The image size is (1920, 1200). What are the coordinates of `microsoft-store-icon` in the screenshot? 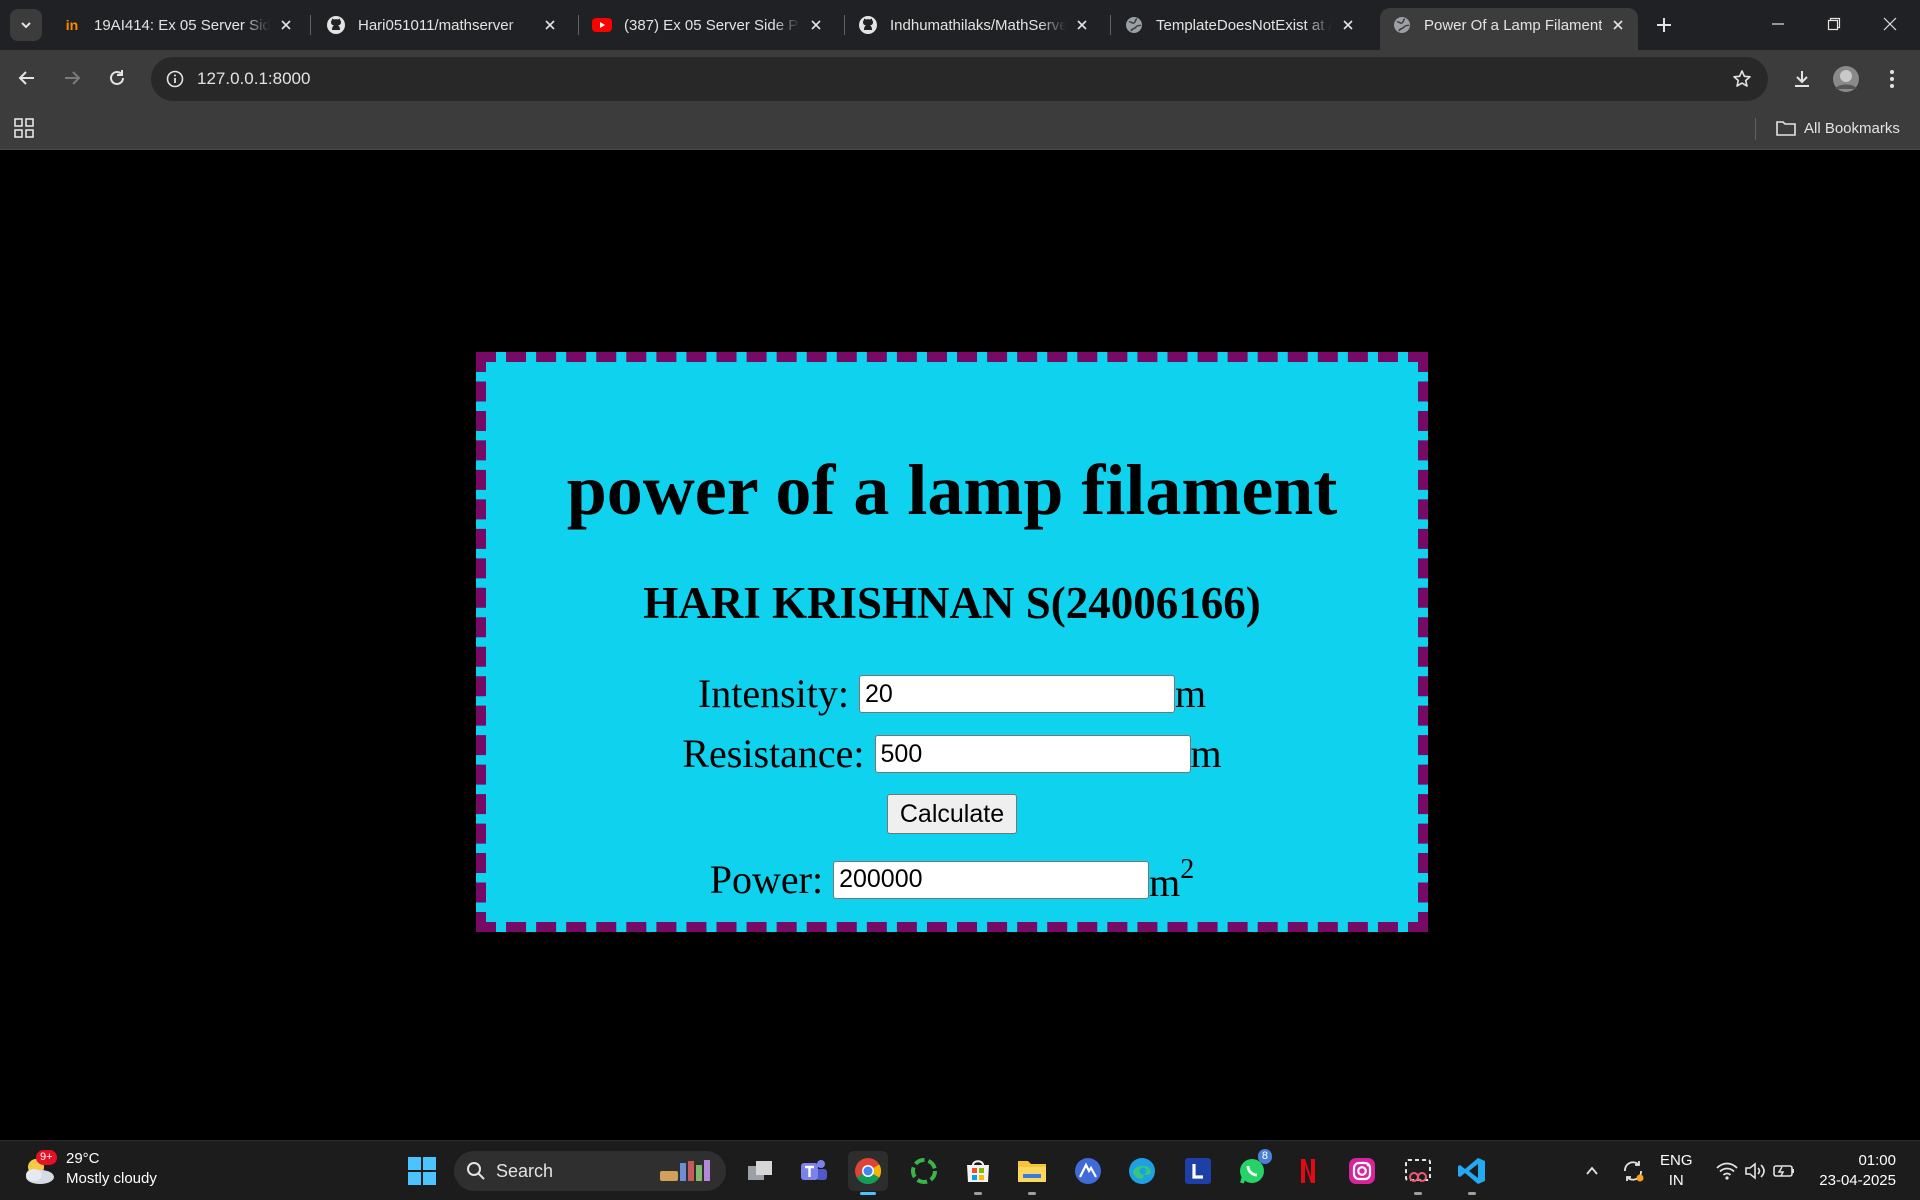 It's located at (978, 1173).